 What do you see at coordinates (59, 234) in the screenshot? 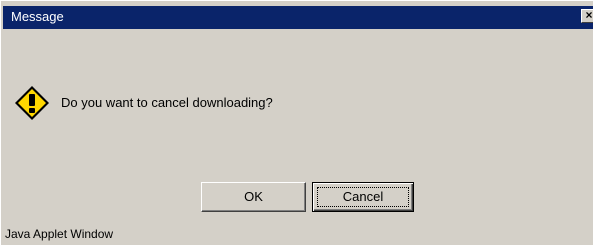
I see `applet-status-text: Java Applet Window` at bounding box center [59, 234].